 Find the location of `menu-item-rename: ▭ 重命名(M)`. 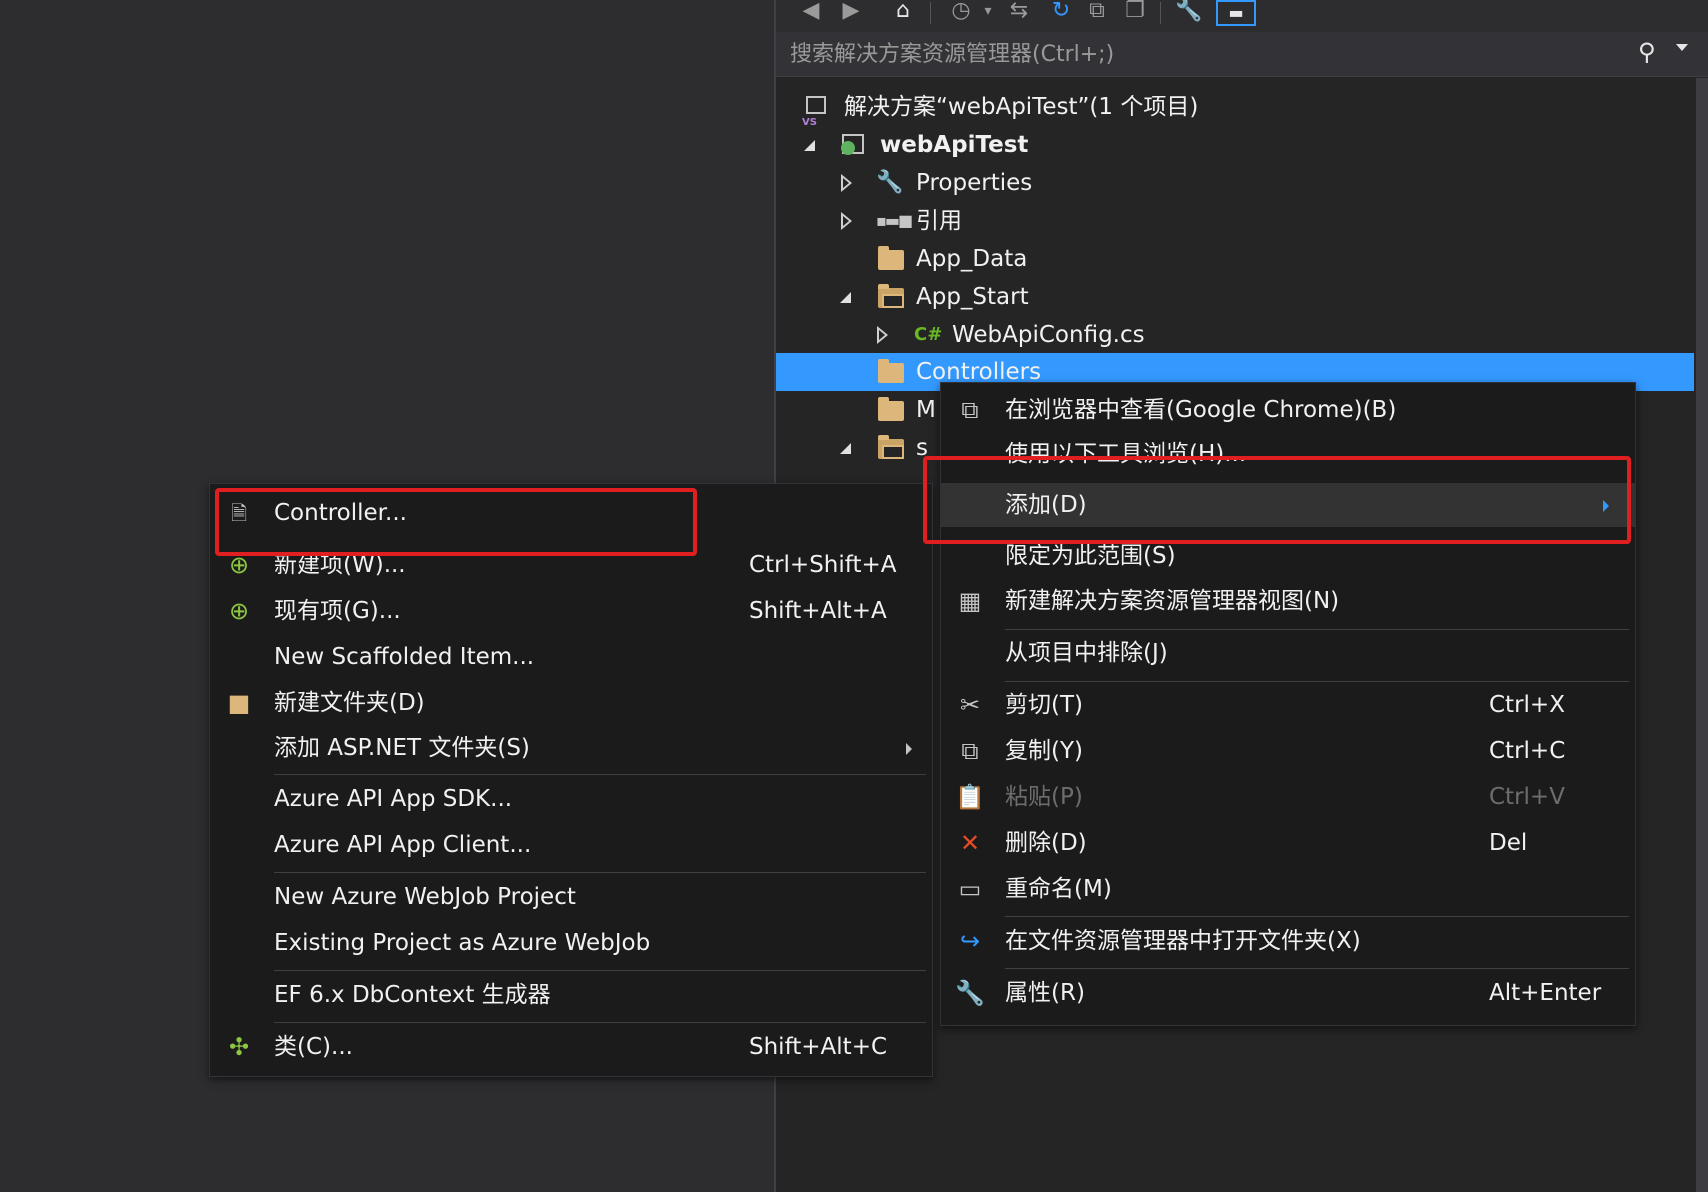

menu-item-rename: ▭ 重命名(M) is located at coordinates (1288, 889).